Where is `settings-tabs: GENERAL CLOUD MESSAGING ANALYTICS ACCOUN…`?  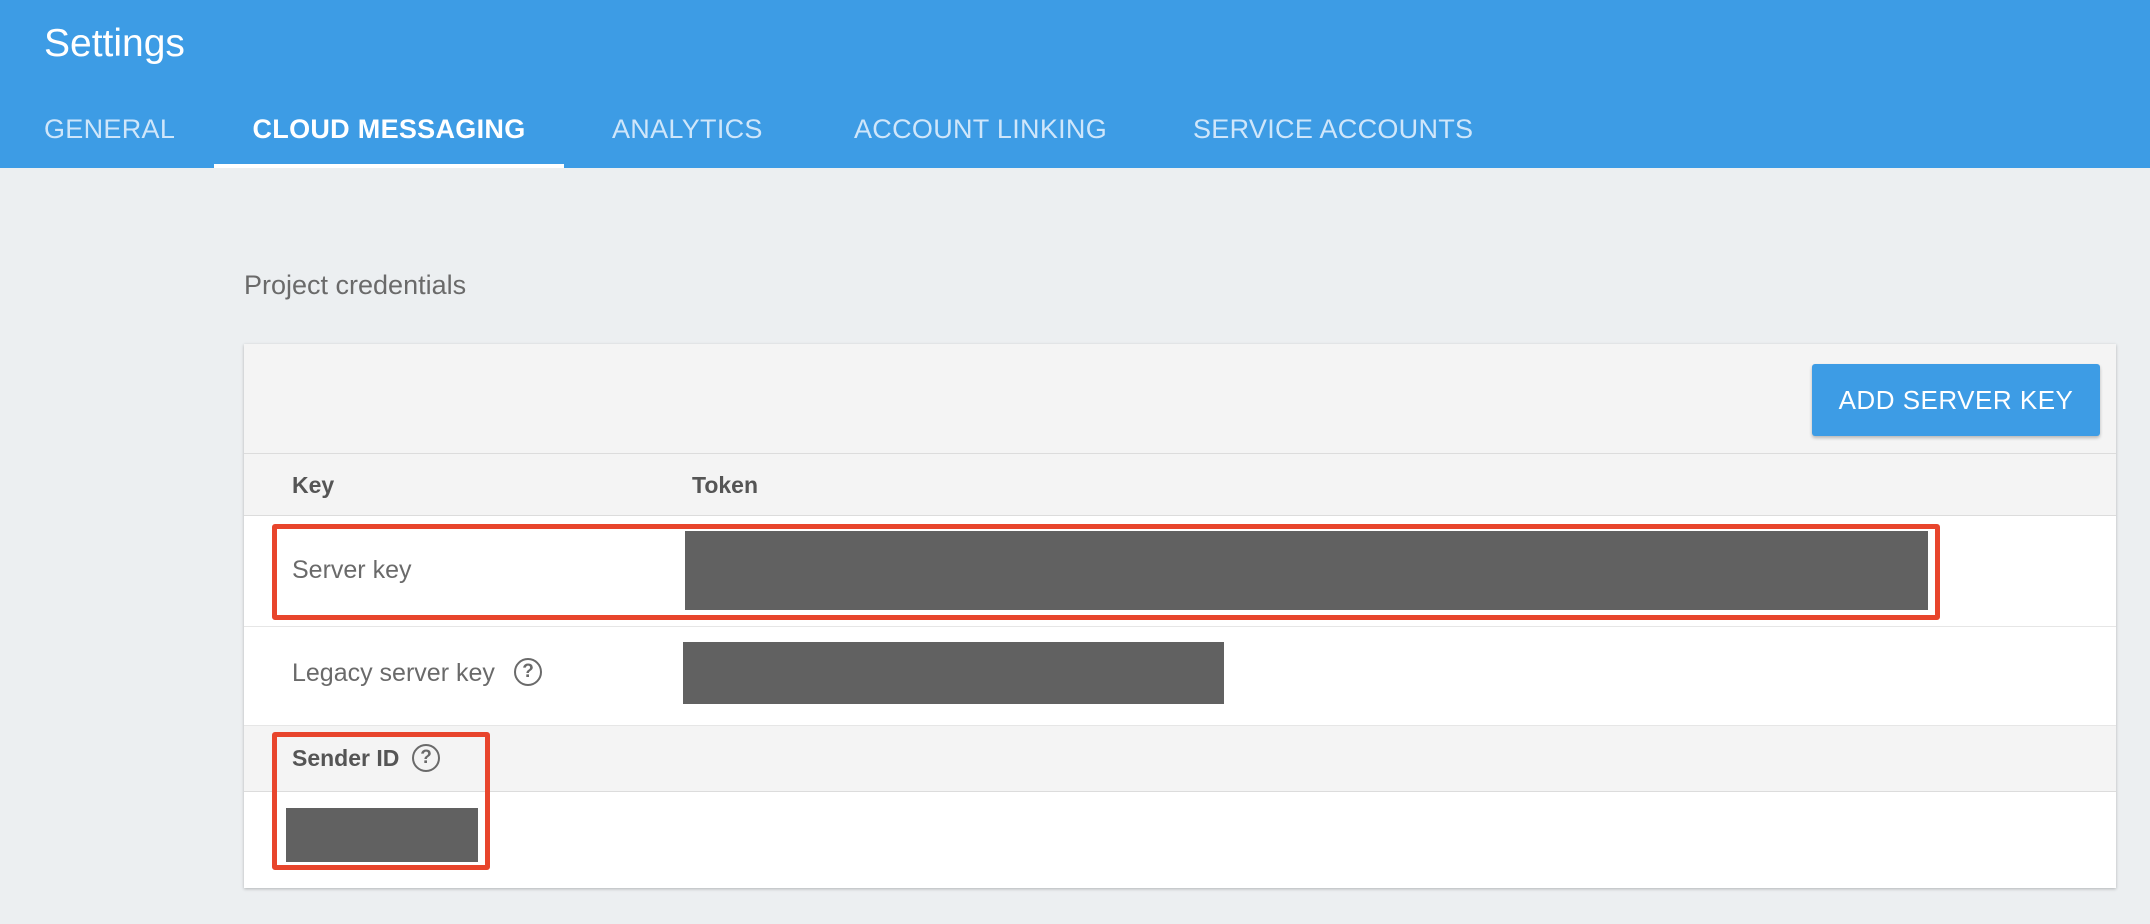 settings-tabs: GENERAL CLOUD MESSAGING ANALYTICS ACCOUN… is located at coordinates (1075, 134).